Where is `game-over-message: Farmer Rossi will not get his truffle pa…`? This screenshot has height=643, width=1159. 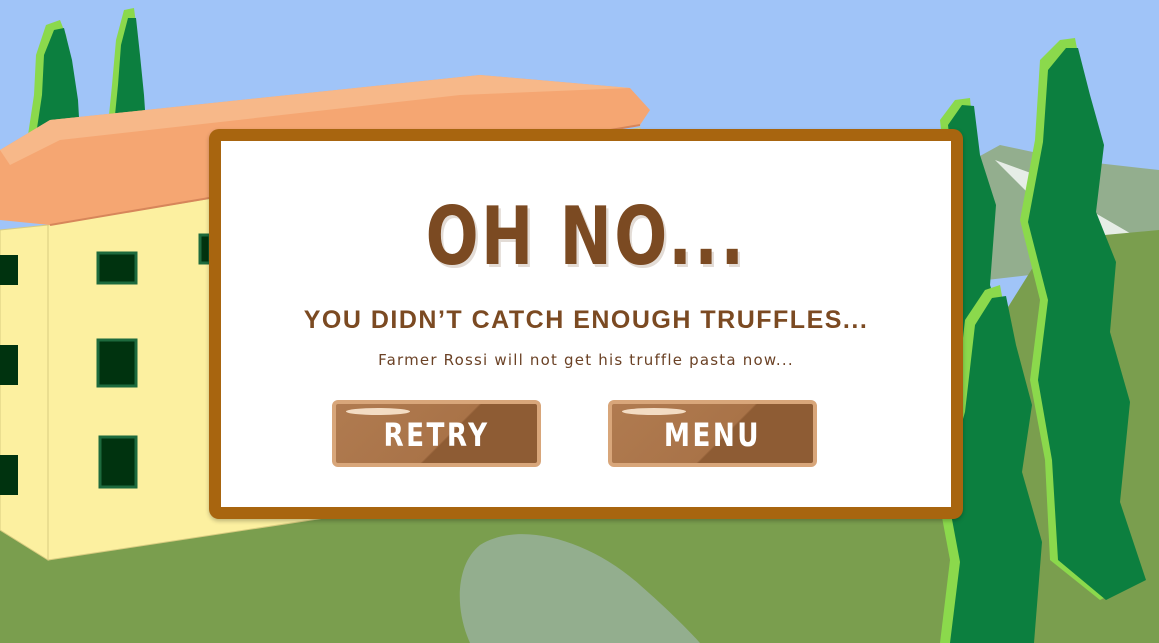 game-over-message: Farmer Rossi will not get his truffle pa… is located at coordinates (586, 360).